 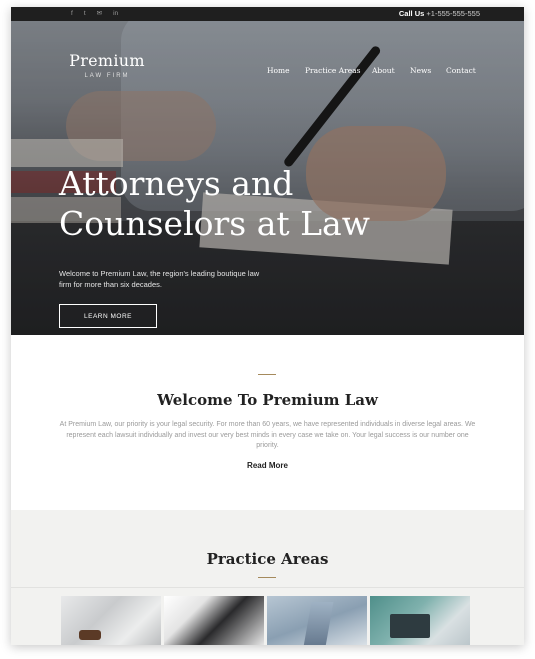 What do you see at coordinates (94, 14) in the screenshot?
I see `social-links: f t ✉ in` at bounding box center [94, 14].